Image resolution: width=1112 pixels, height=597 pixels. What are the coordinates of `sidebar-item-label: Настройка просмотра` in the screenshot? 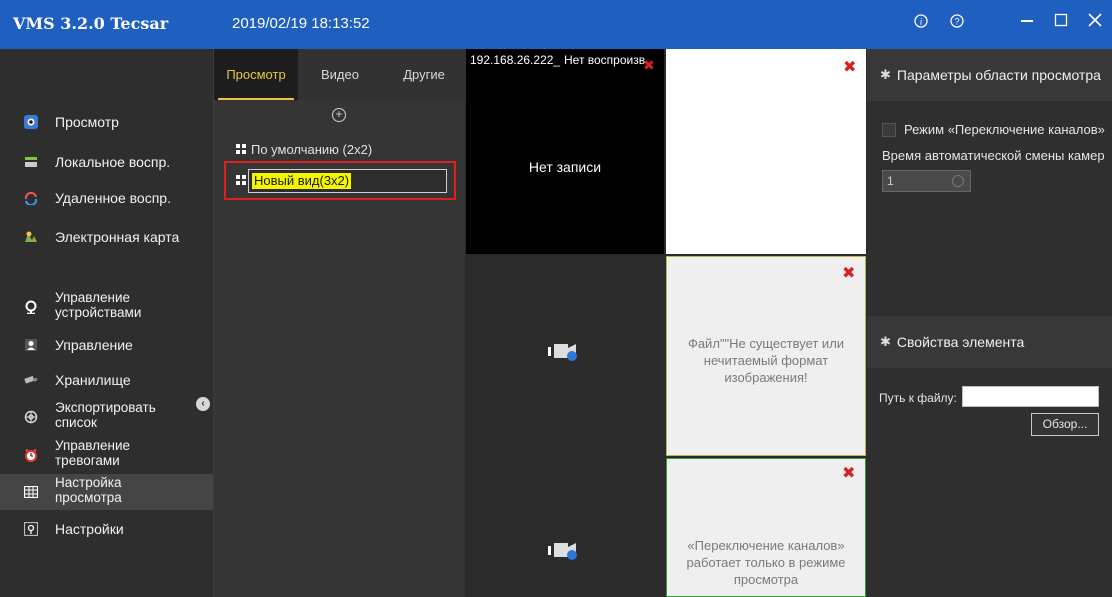 It's located at (88, 490).